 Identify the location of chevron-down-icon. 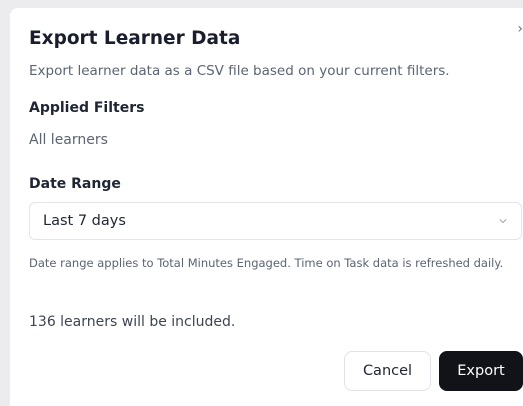
(503, 221).